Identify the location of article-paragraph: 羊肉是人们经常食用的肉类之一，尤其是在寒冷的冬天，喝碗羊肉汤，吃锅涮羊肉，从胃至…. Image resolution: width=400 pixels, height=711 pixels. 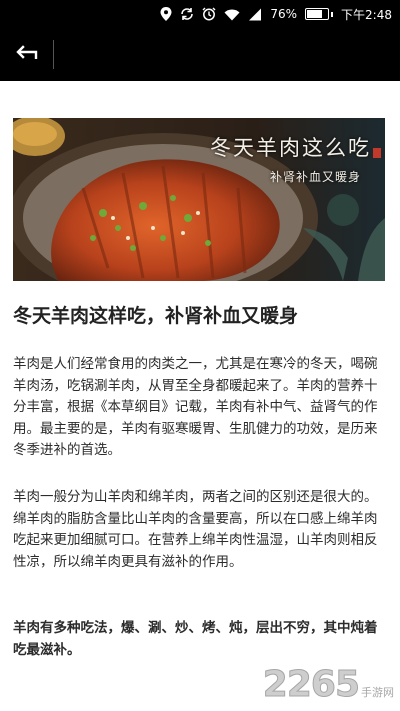
(195, 407).